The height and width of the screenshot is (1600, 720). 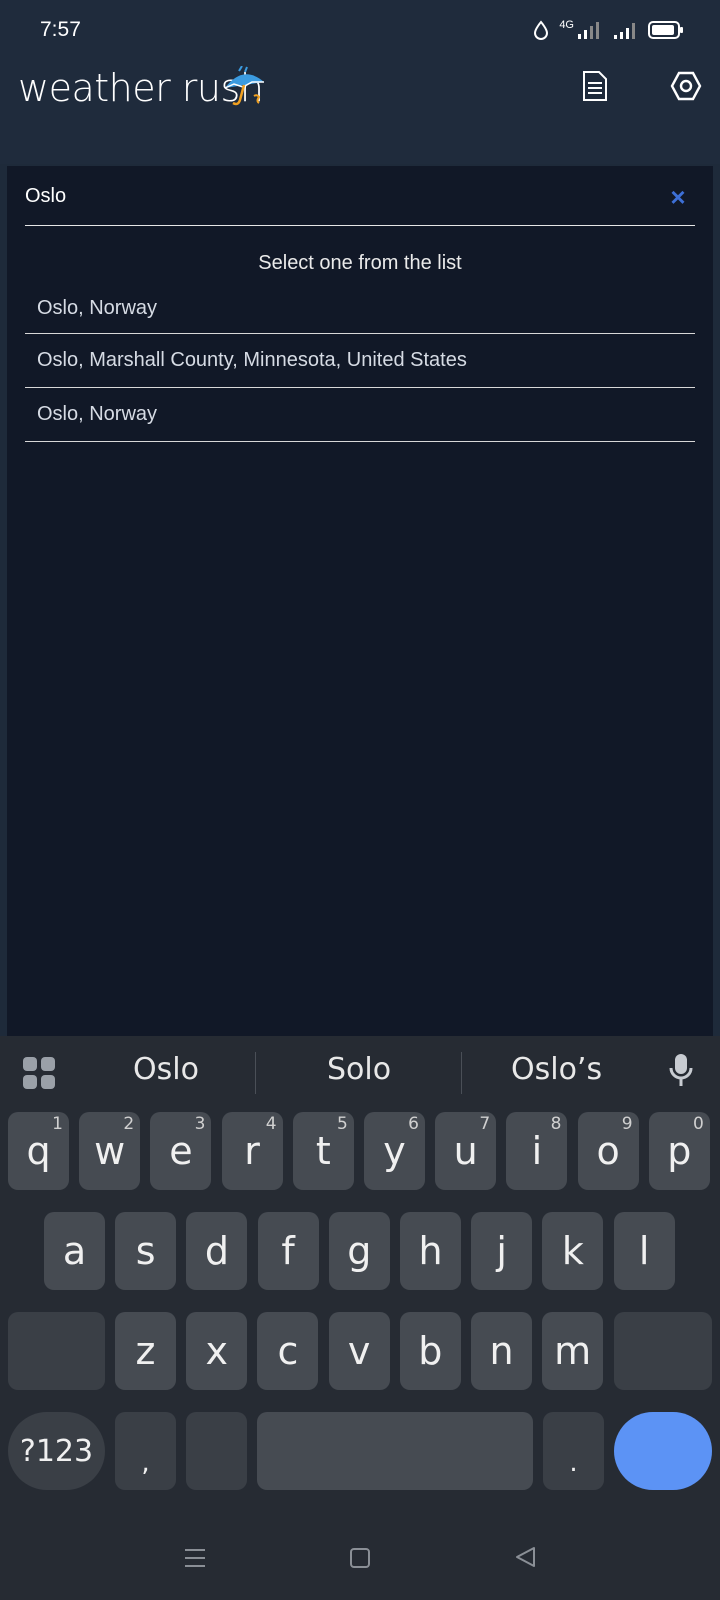 I want to click on key-u: u7, so click(x=466, y=1151).